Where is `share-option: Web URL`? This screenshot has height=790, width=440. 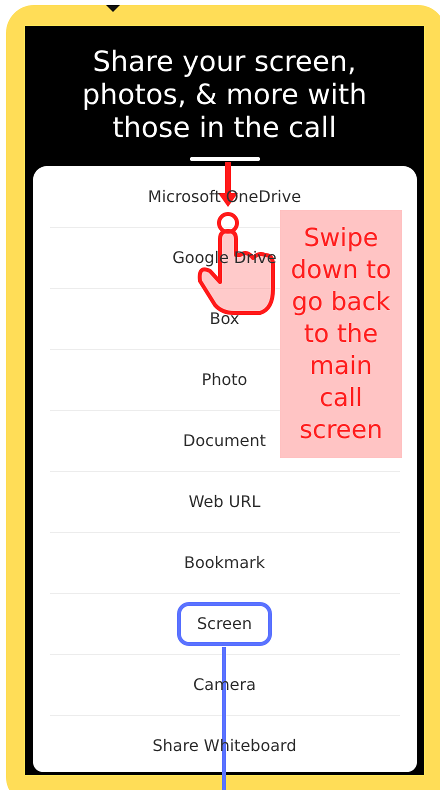 share-option: Web URL is located at coordinates (224, 502).